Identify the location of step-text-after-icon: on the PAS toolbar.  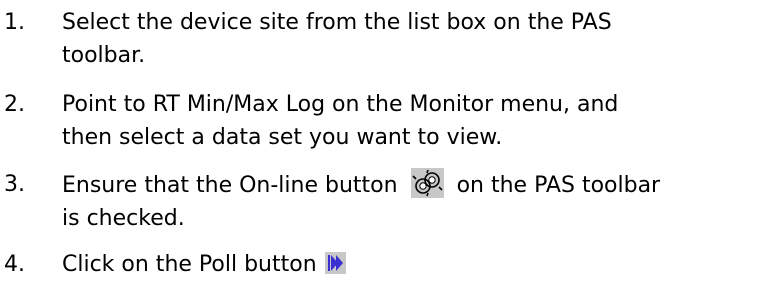
(558, 185).